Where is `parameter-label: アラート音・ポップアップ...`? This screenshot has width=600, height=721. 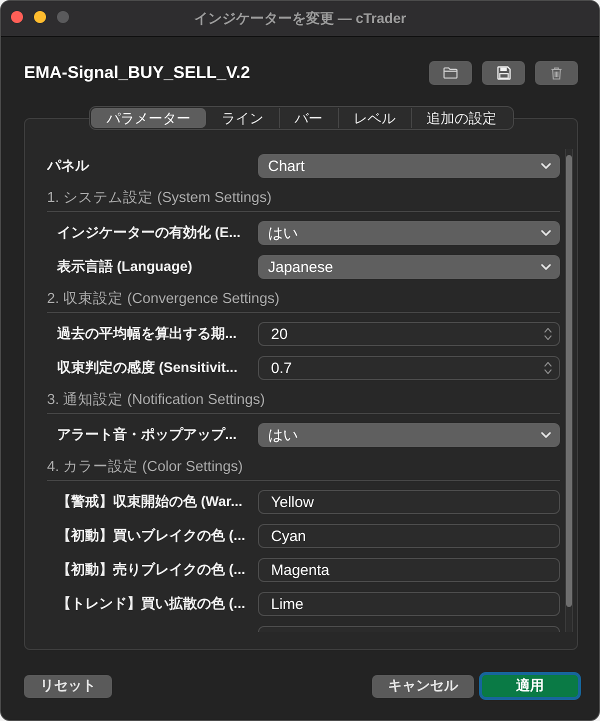 parameter-label: アラート音・ポップアップ... is located at coordinates (147, 435).